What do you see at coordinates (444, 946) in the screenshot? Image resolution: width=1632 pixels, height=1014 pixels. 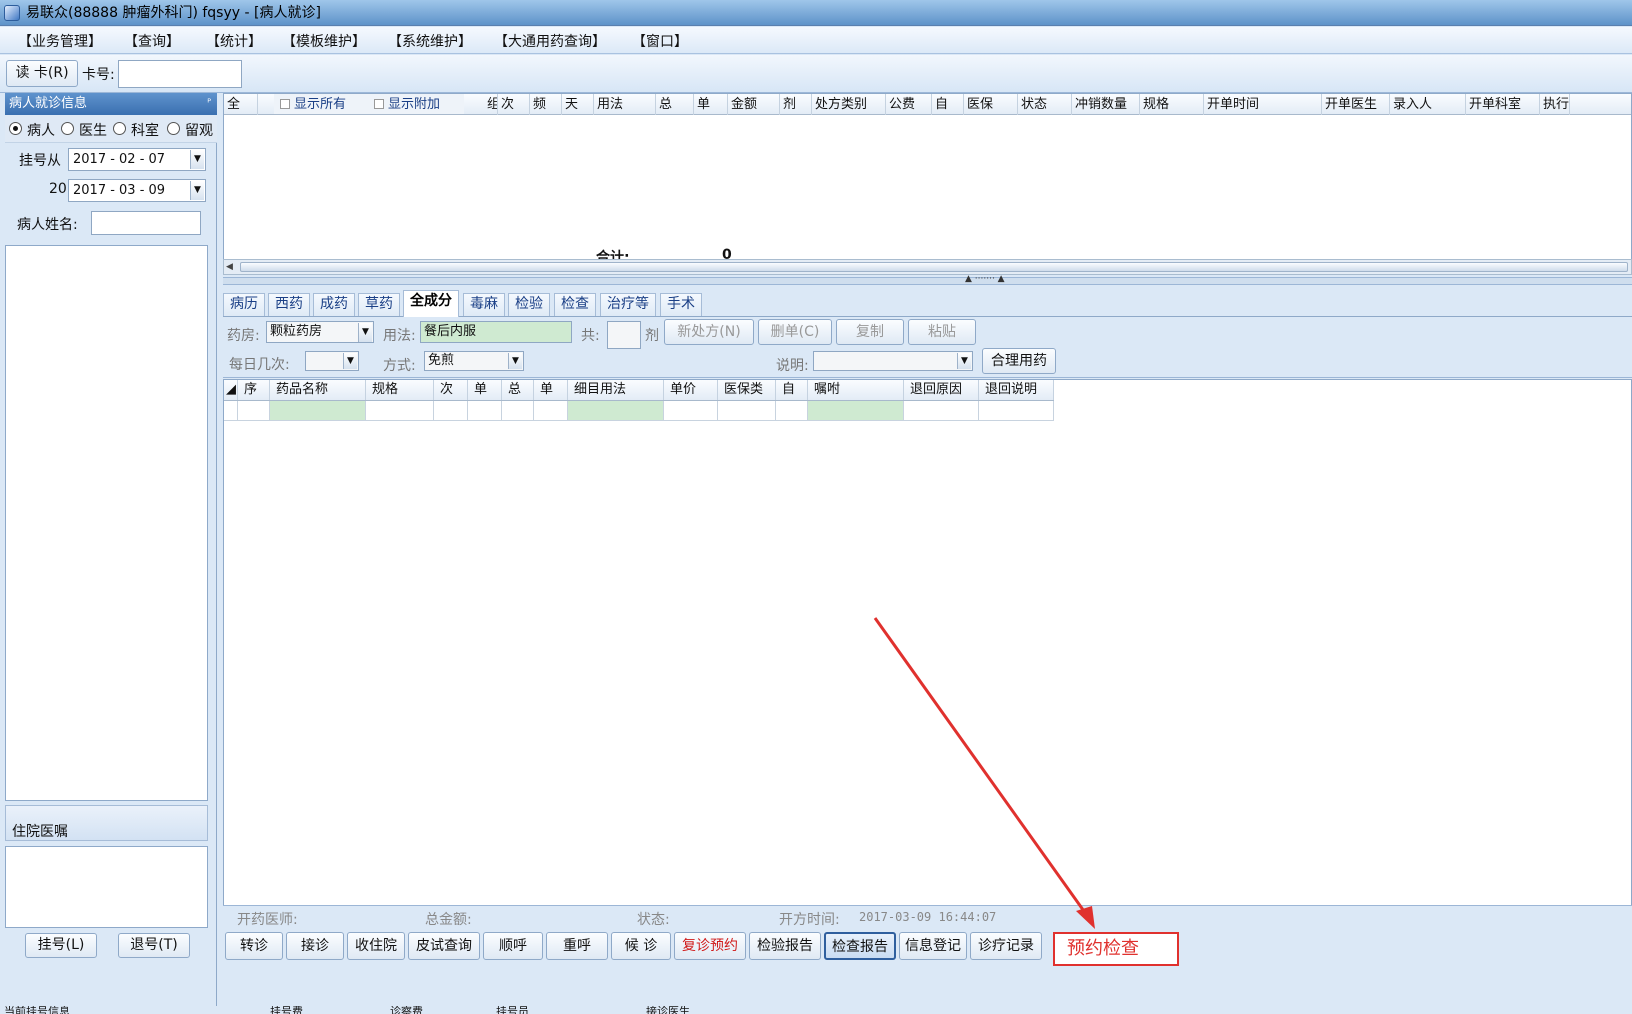 I see `skin-test-query-button: 皮试查询` at bounding box center [444, 946].